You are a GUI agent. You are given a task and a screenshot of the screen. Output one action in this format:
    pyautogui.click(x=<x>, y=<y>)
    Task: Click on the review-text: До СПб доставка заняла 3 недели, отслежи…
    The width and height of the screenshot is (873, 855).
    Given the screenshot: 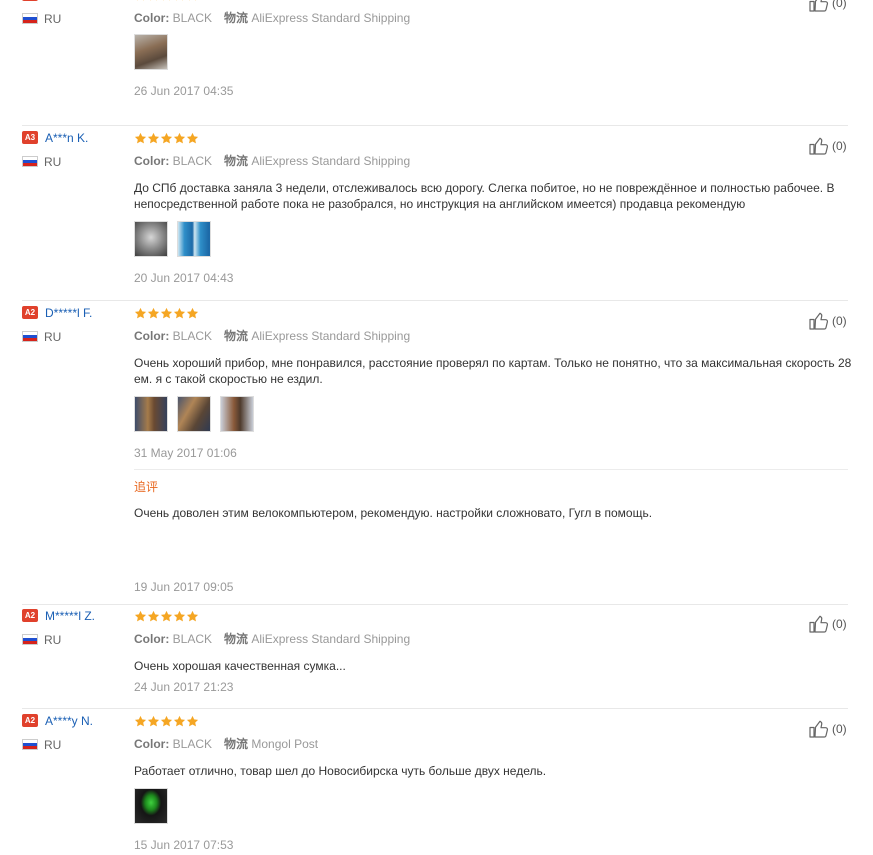 What is the action you would take?
    pyautogui.click(x=484, y=196)
    